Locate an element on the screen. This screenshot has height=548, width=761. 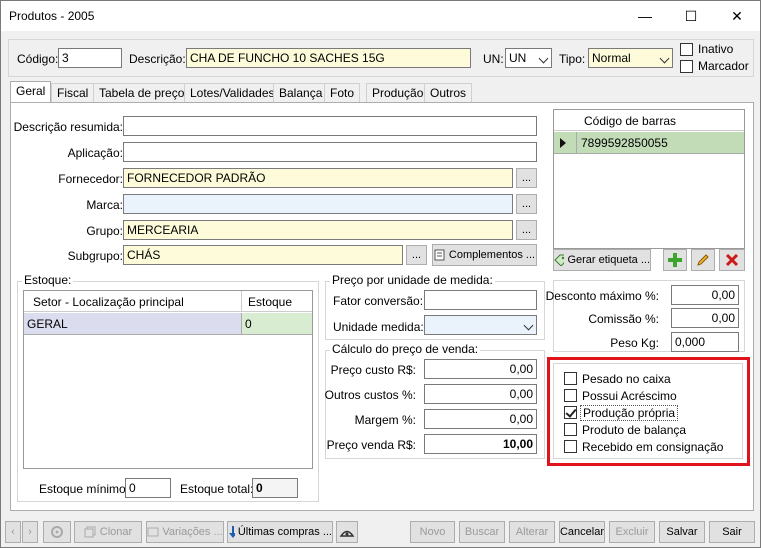
fator-input is located at coordinates (480, 300).